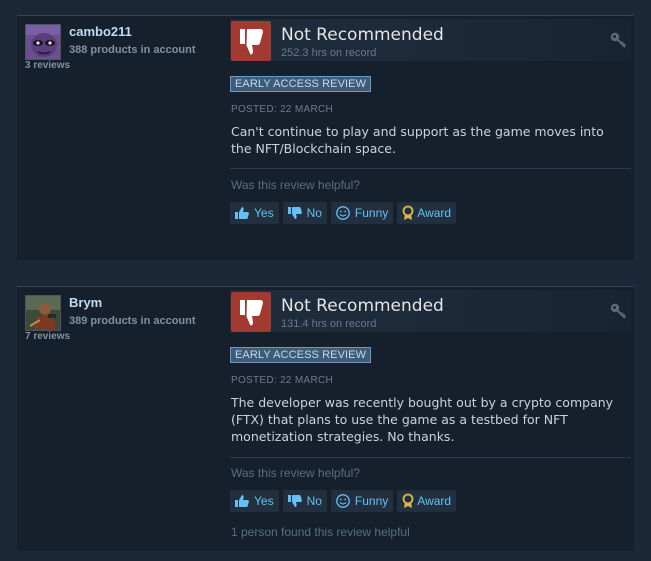 This screenshot has width=651, height=561. What do you see at coordinates (132, 321) in the screenshot?
I see `products-count: 389 products in account` at bounding box center [132, 321].